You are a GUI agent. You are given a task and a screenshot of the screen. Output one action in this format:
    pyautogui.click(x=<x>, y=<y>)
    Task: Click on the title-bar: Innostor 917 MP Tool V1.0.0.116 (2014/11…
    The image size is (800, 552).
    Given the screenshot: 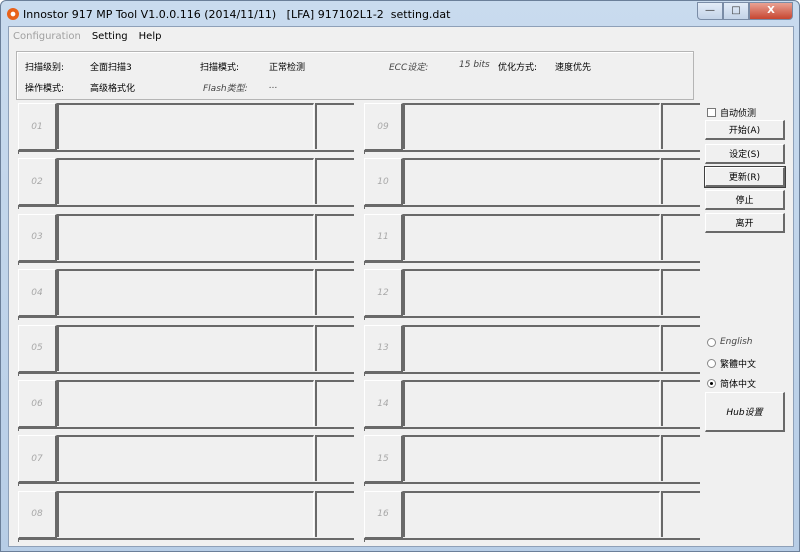 What is the action you would take?
    pyautogui.click(x=228, y=14)
    